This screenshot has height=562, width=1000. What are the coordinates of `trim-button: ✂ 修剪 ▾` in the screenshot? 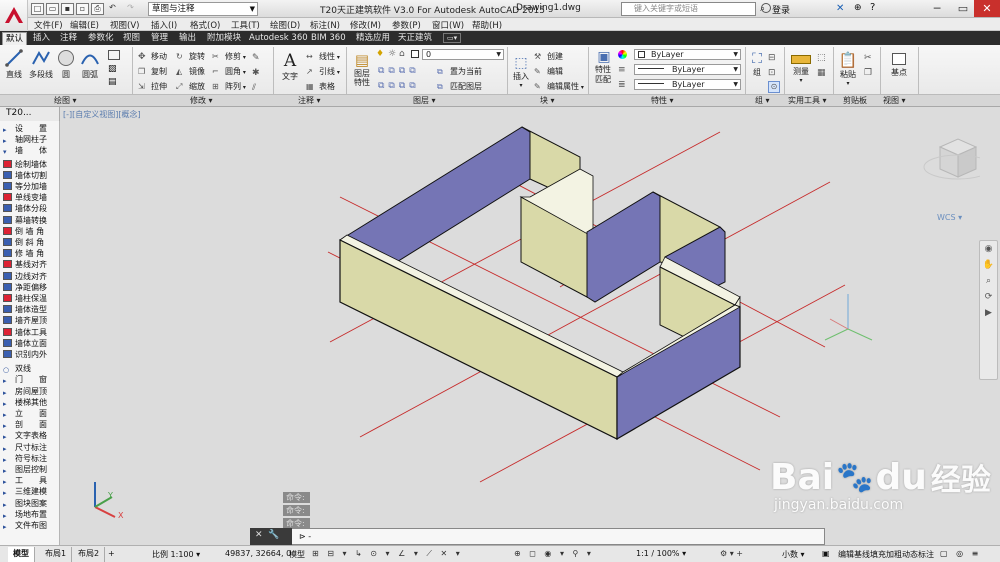 It's located at (229, 56).